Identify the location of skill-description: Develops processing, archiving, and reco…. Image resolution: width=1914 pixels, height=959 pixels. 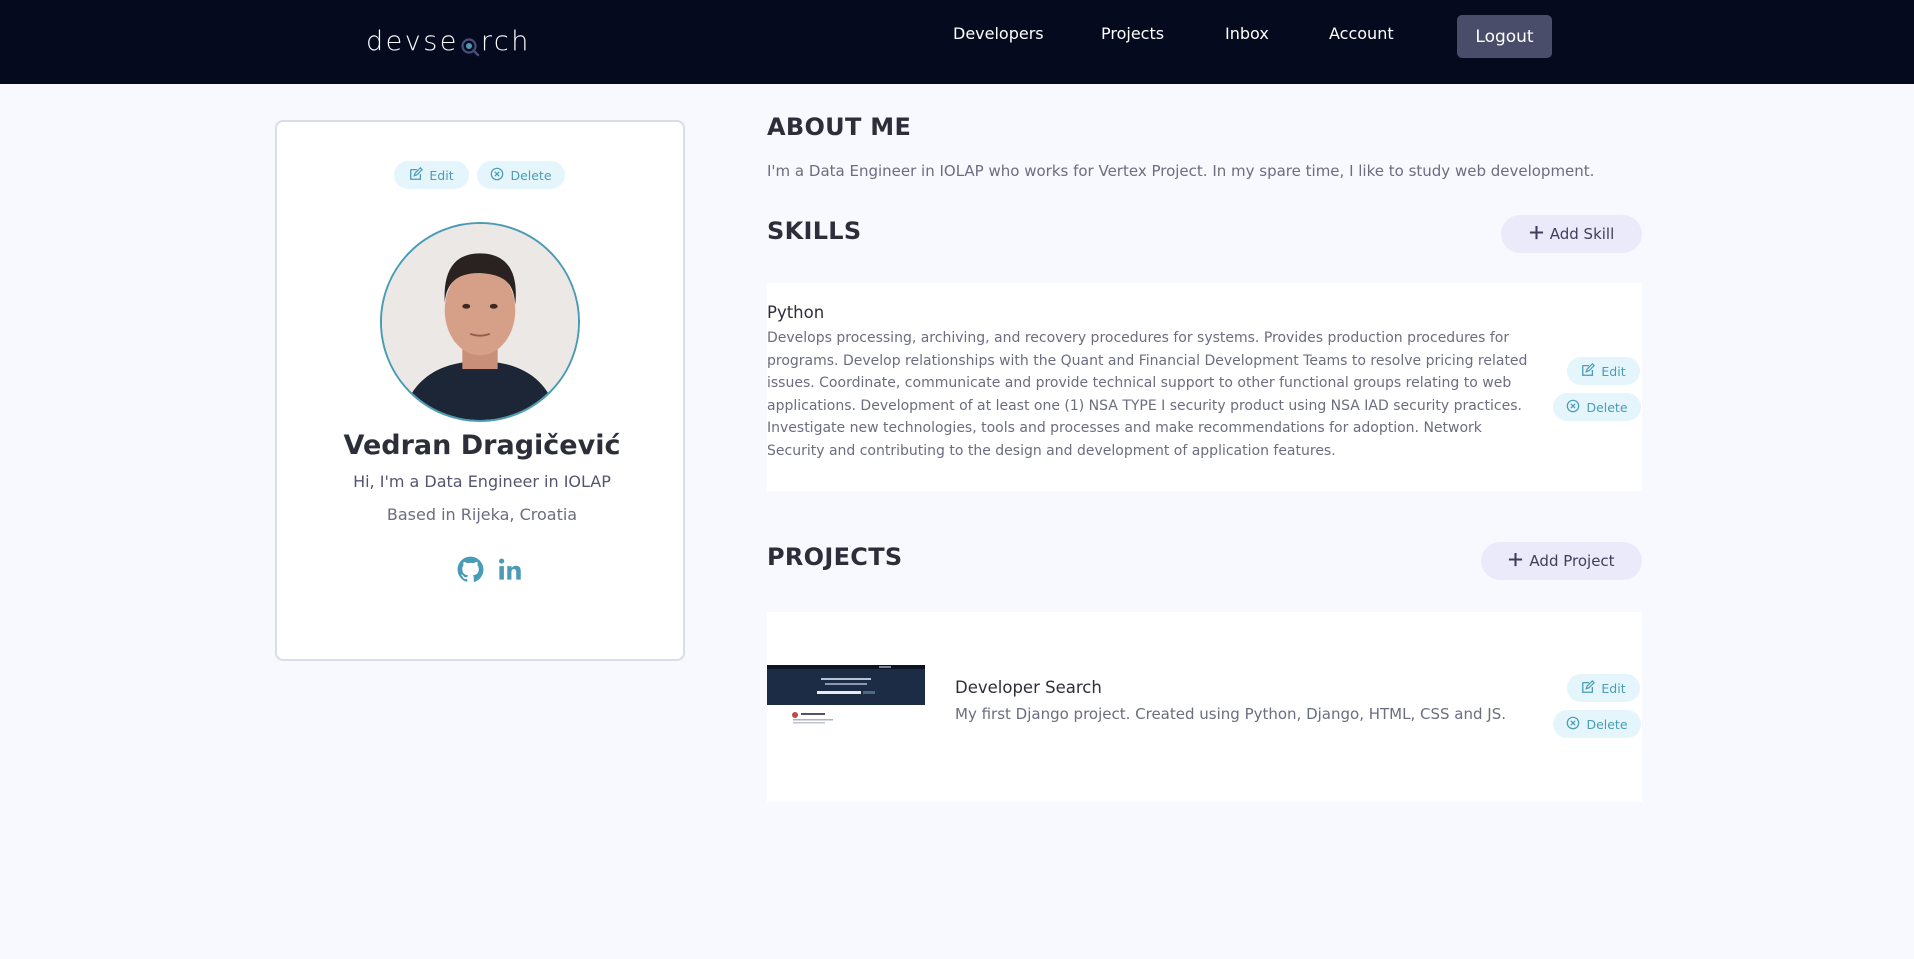
(1147, 394).